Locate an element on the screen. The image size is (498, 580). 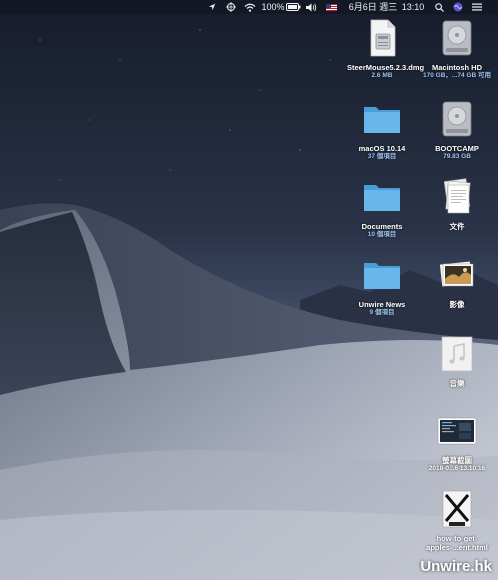
desktop-item-music: 音樂 is located at coordinates (457, 361).